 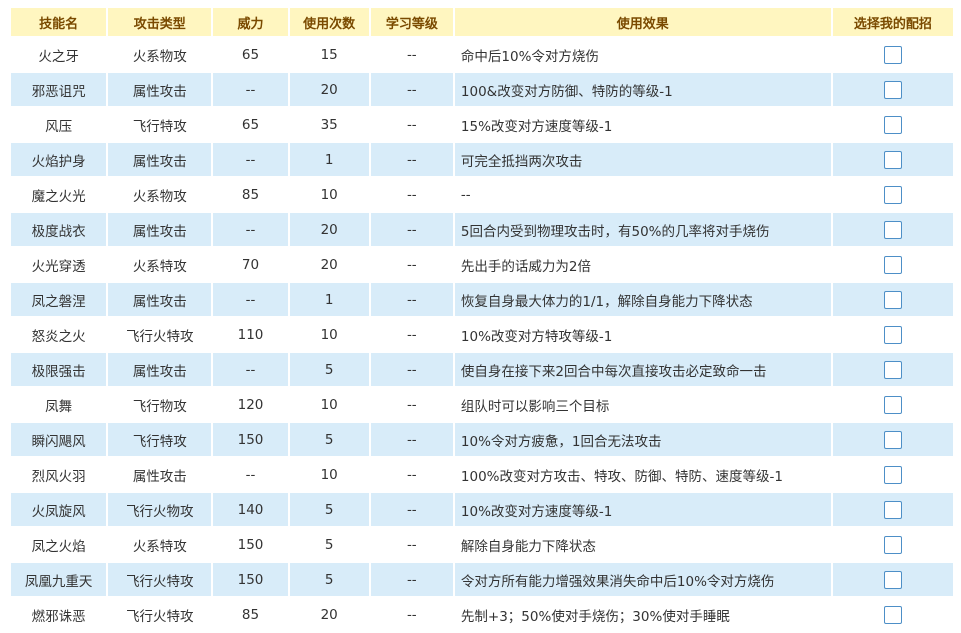 What do you see at coordinates (59, 474) in the screenshot?
I see `skill-name-cell: 烈风火羽` at bounding box center [59, 474].